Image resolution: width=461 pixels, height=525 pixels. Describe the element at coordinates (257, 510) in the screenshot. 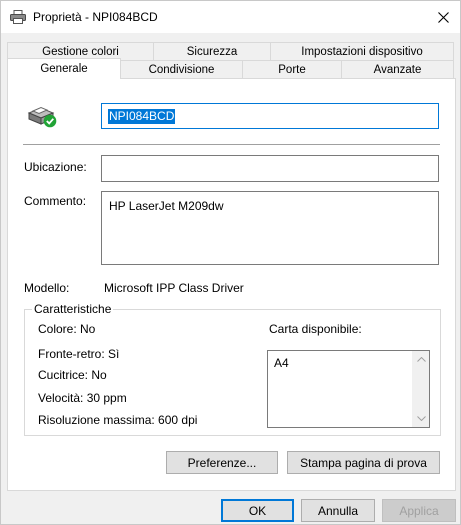

I see `ok-button: OK` at that location.